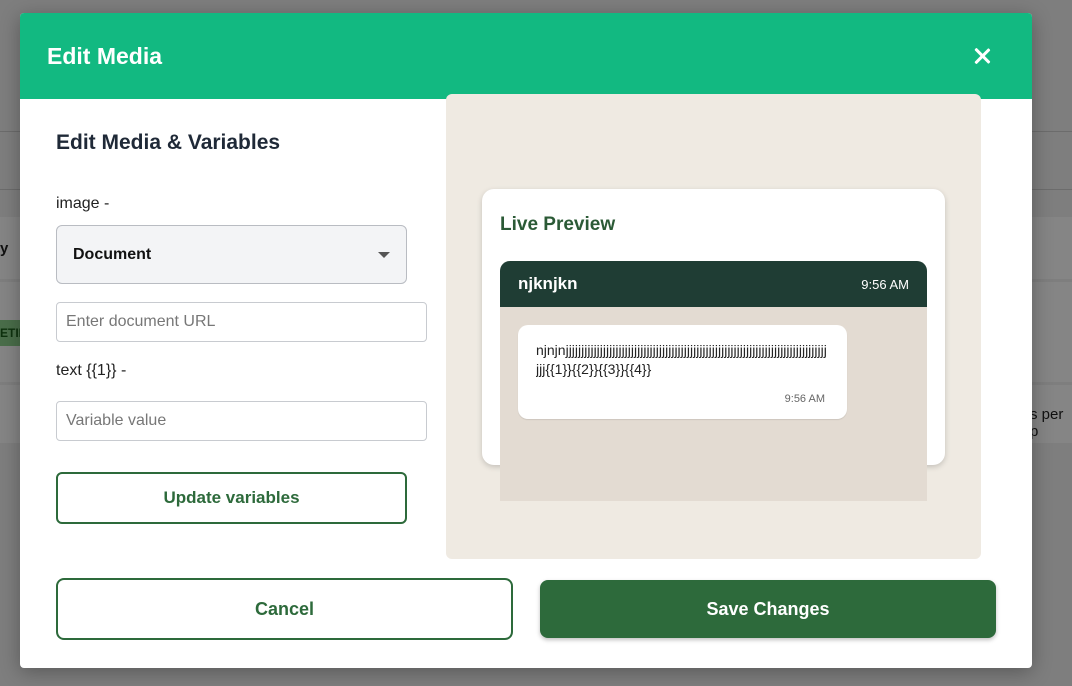 The height and width of the screenshot is (686, 1072). What do you see at coordinates (105, 55) in the screenshot?
I see `modal-title: Edit Media` at bounding box center [105, 55].